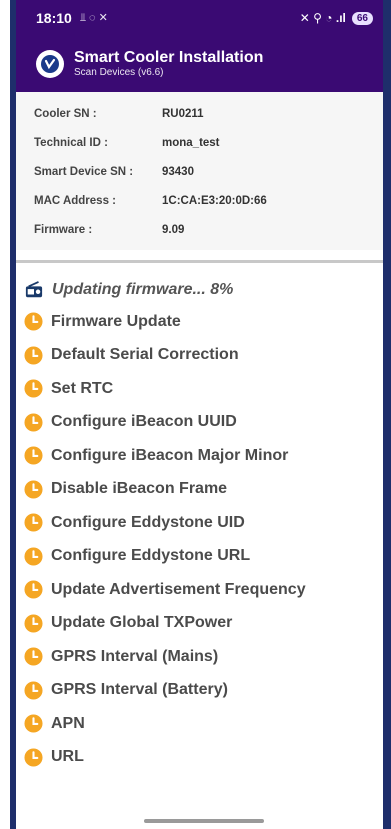 Image resolution: width=391 pixels, height=829 pixels. I want to click on battery-icon: 66, so click(362, 18).